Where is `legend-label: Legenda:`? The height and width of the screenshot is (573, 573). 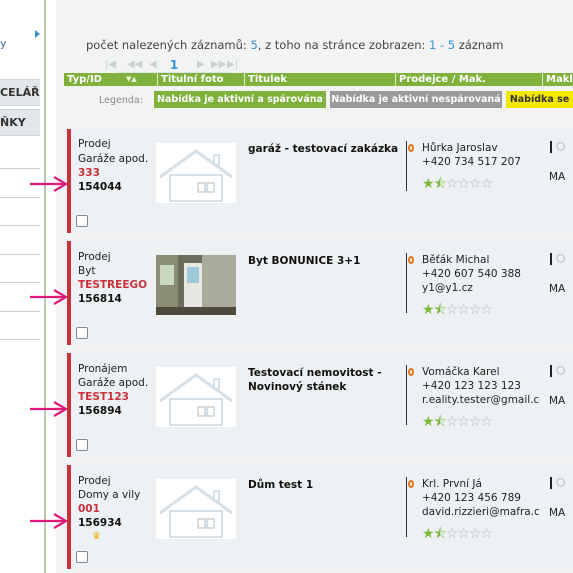
legend-label: Legenda: is located at coordinates (121, 100).